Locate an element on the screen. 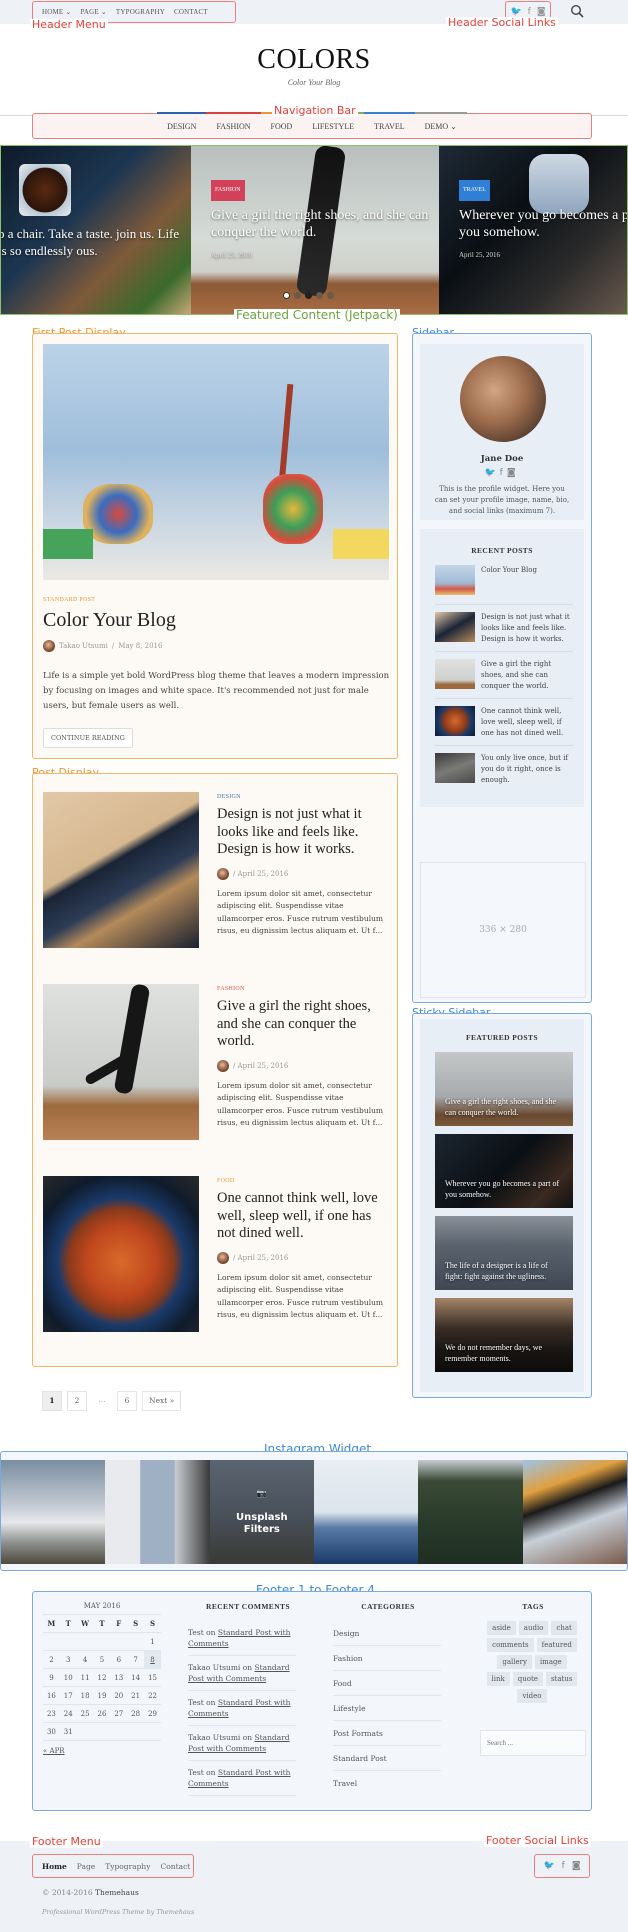 The height and width of the screenshot is (1932, 628). recent-post-title: Color Your Blog is located at coordinates (527, 570).